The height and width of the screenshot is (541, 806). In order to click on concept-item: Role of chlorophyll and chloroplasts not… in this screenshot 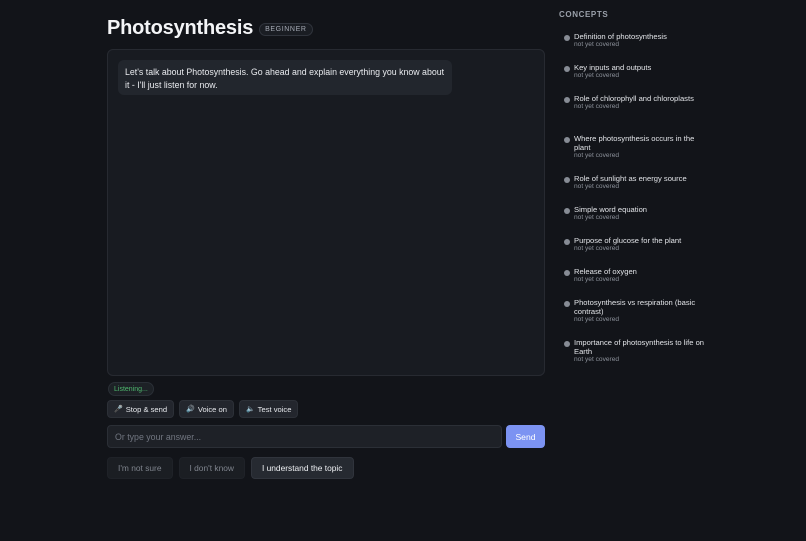, I will do `click(634, 102)`.